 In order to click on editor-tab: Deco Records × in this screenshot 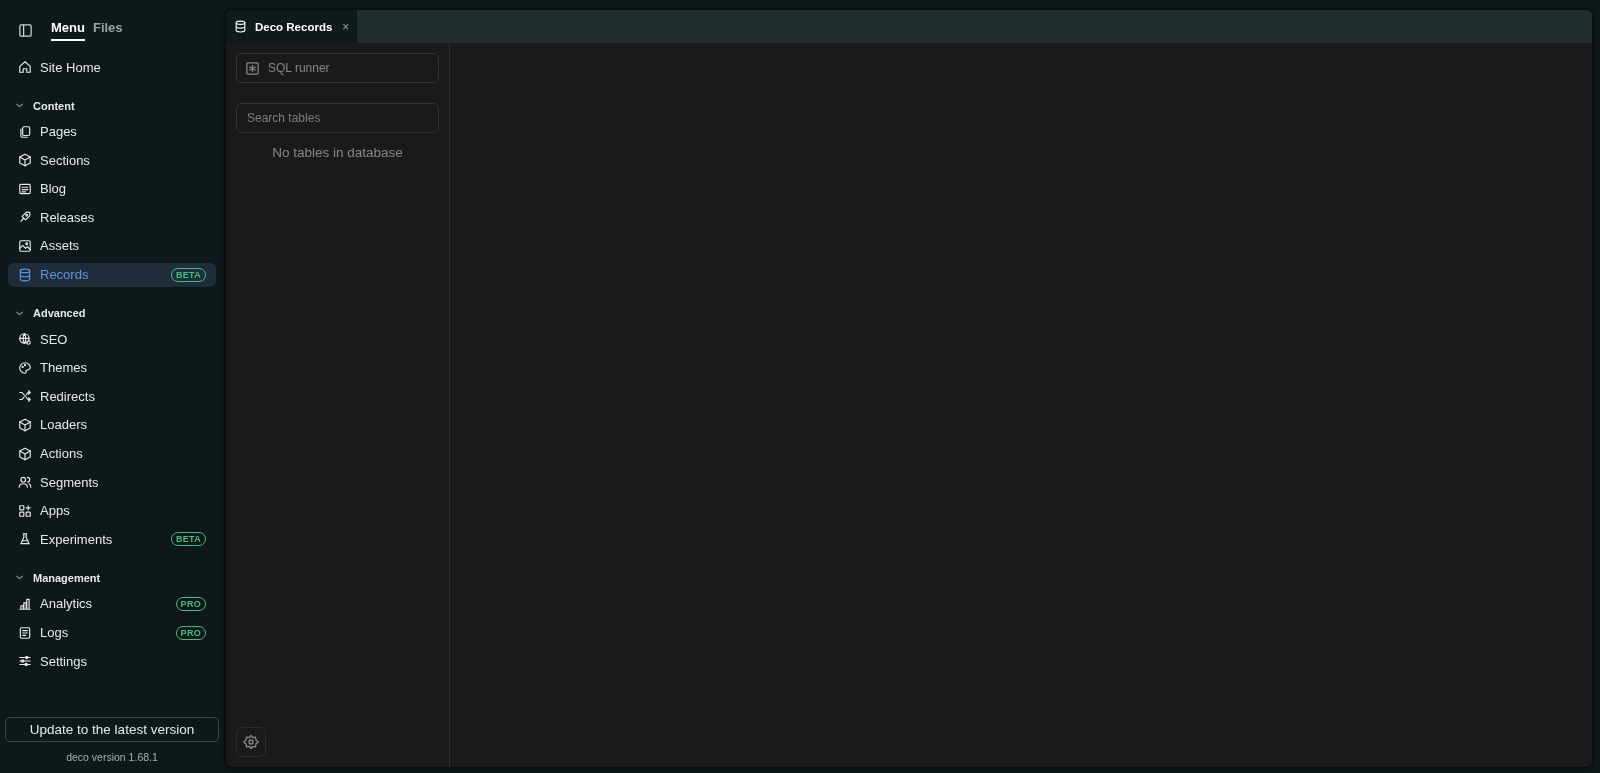, I will do `click(292, 26)`.